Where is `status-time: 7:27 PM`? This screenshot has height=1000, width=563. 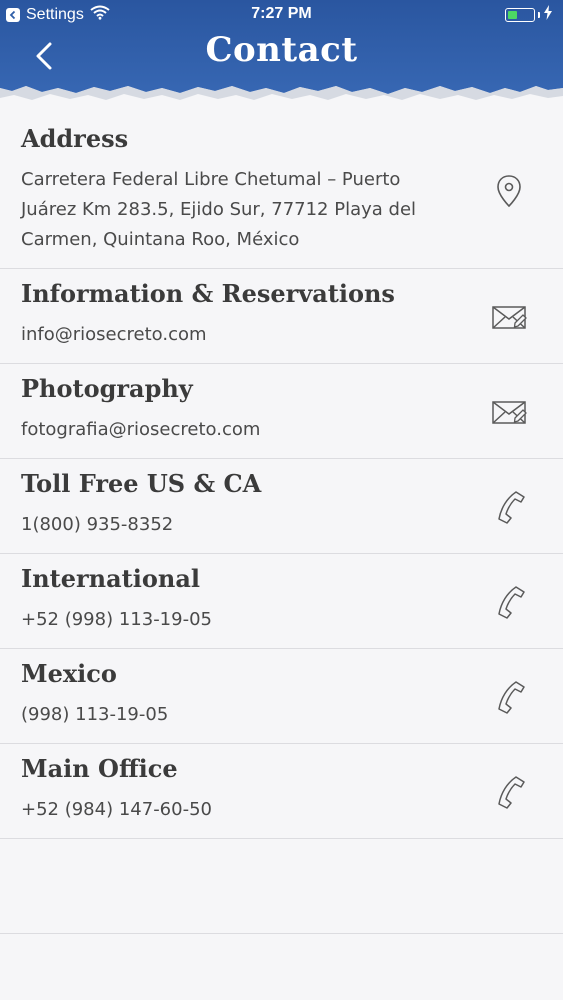 status-time: 7:27 PM is located at coordinates (281, 13).